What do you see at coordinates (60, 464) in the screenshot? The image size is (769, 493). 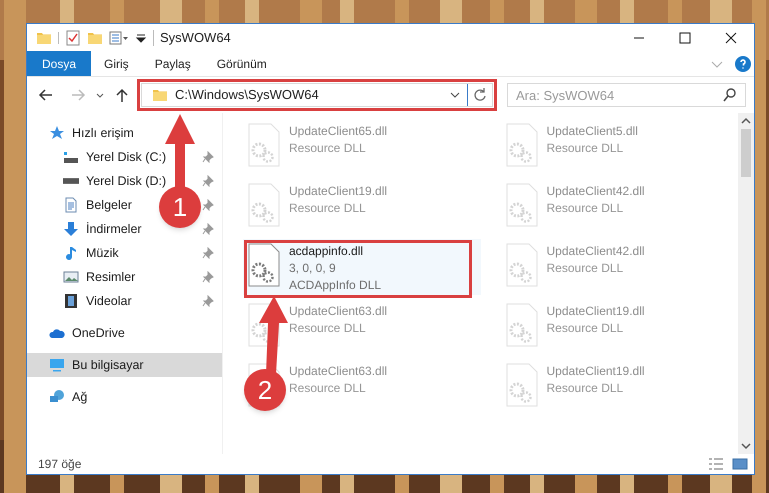 I see `item-count: 197 öğe` at bounding box center [60, 464].